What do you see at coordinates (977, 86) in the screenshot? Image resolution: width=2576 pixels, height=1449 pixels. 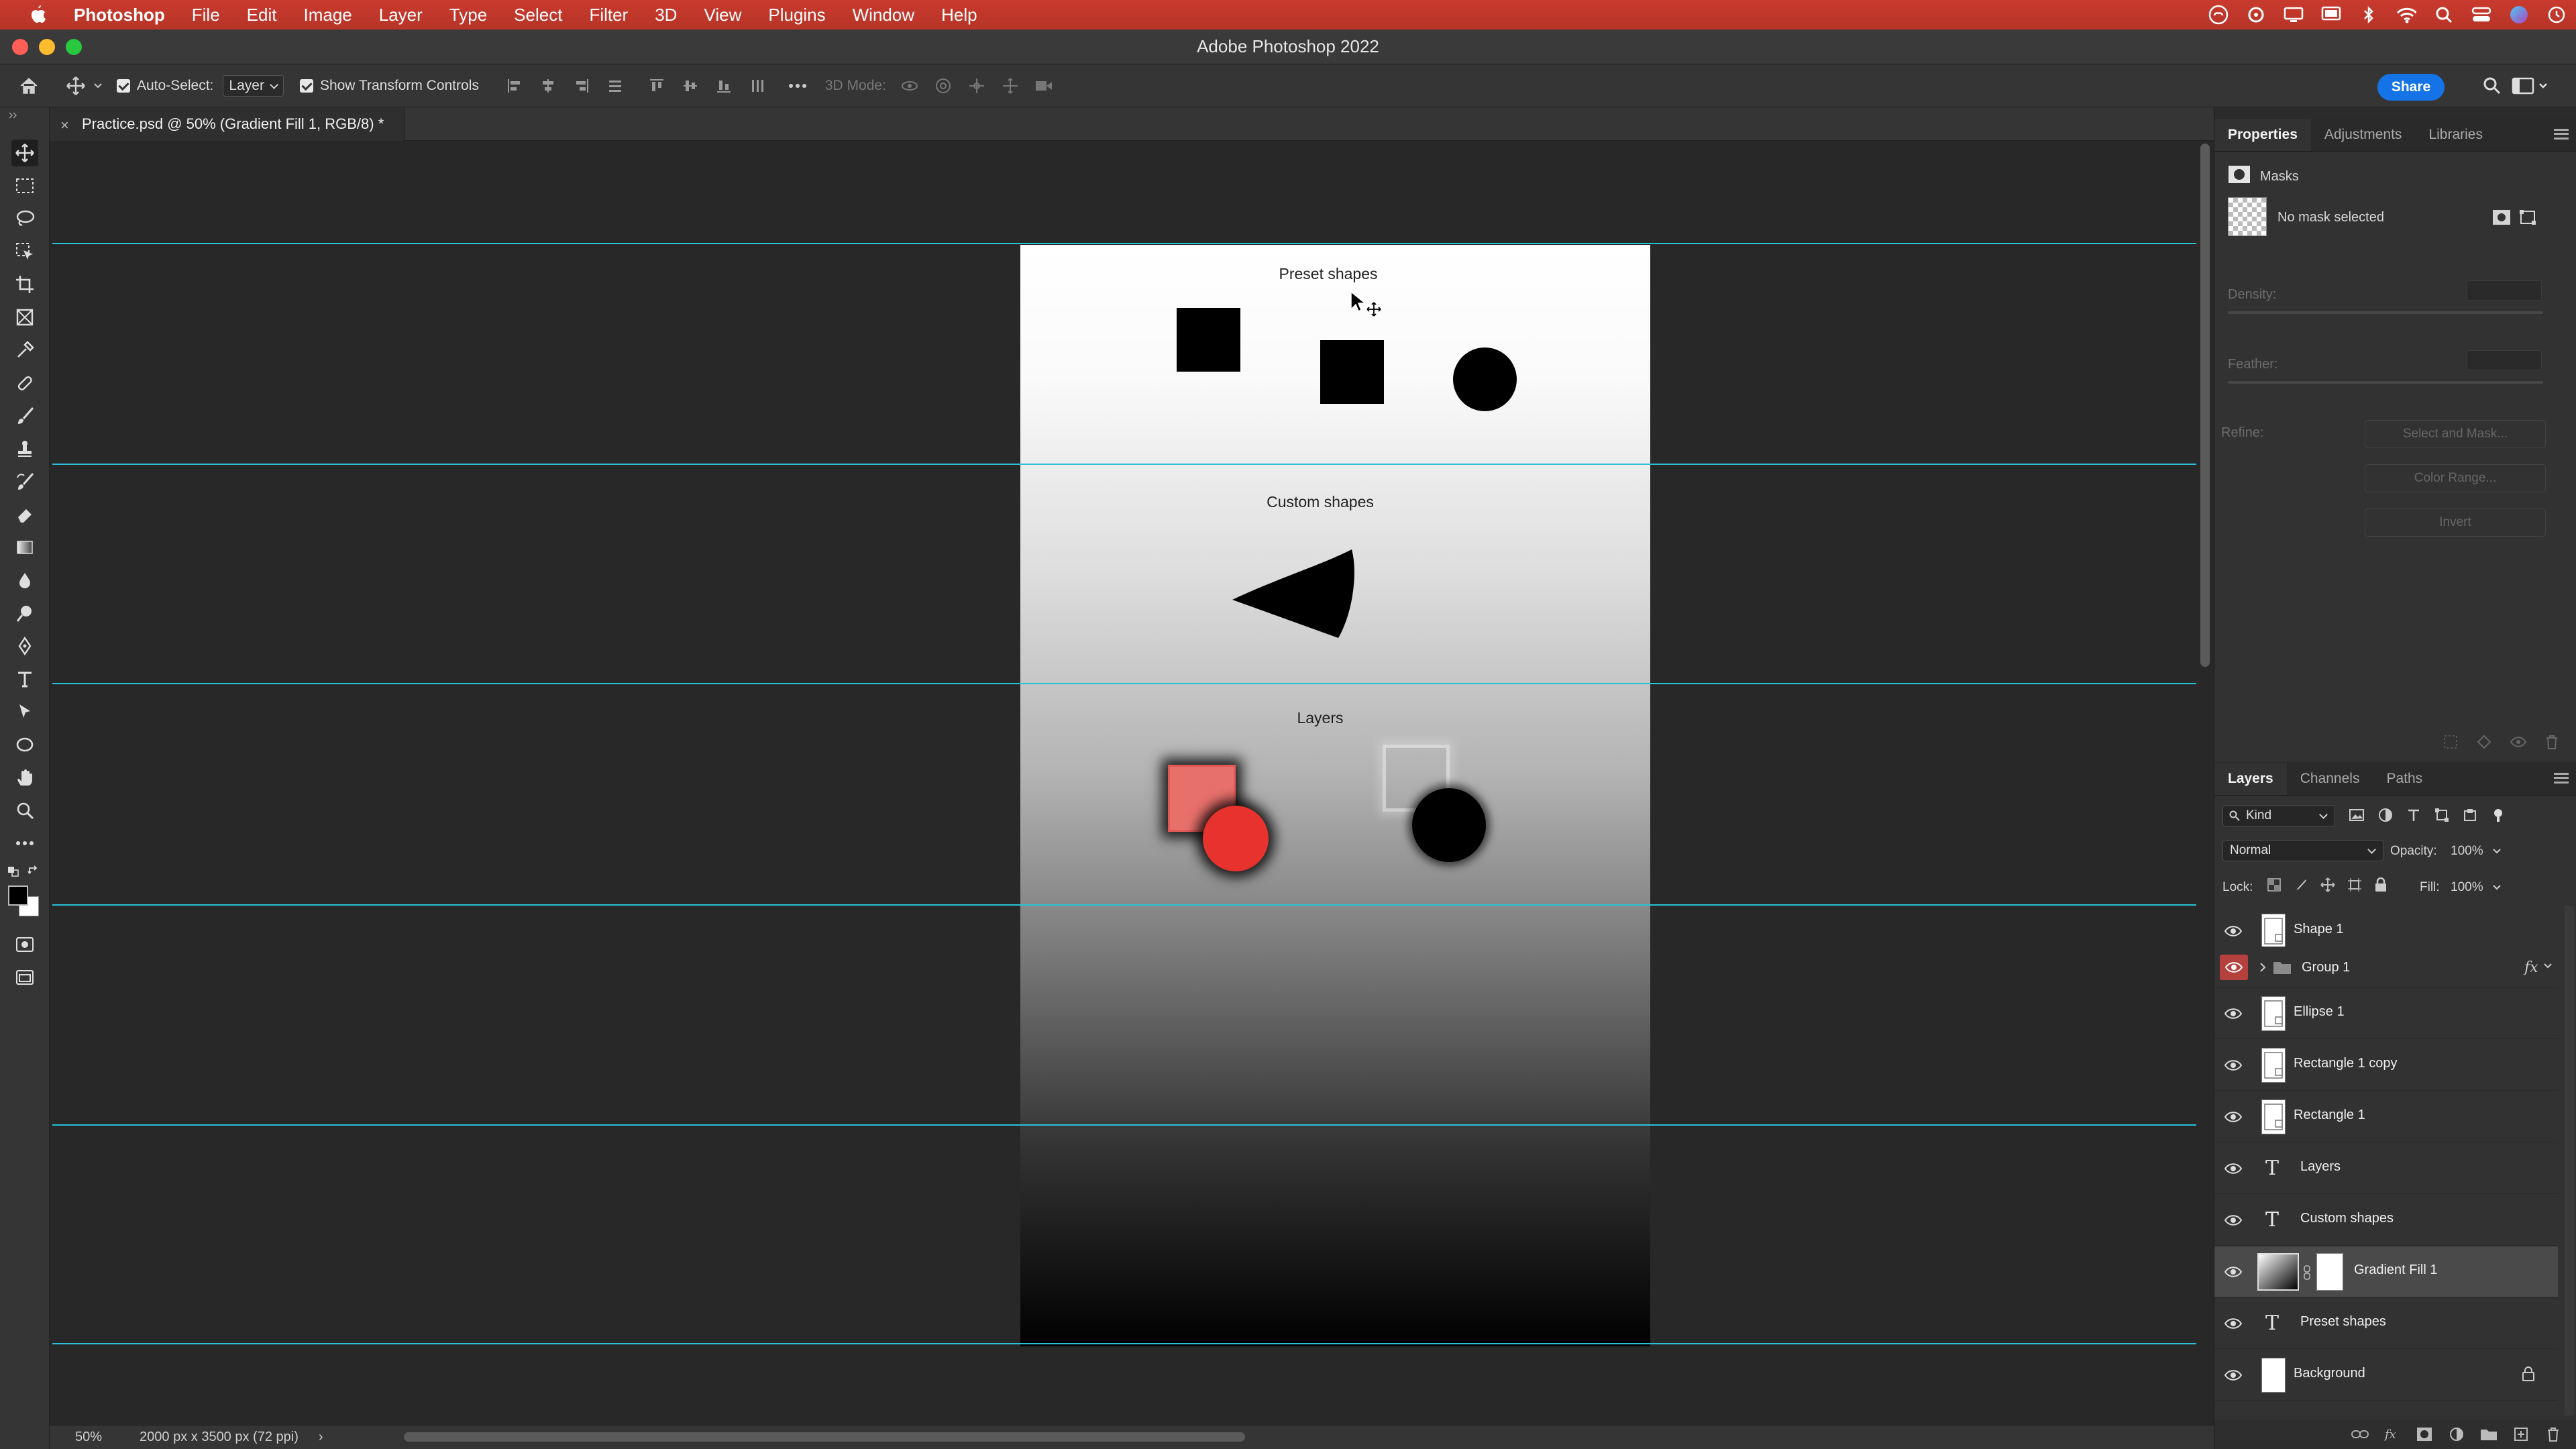 I see `pan-3d-icon` at bounding box center [977, 86].